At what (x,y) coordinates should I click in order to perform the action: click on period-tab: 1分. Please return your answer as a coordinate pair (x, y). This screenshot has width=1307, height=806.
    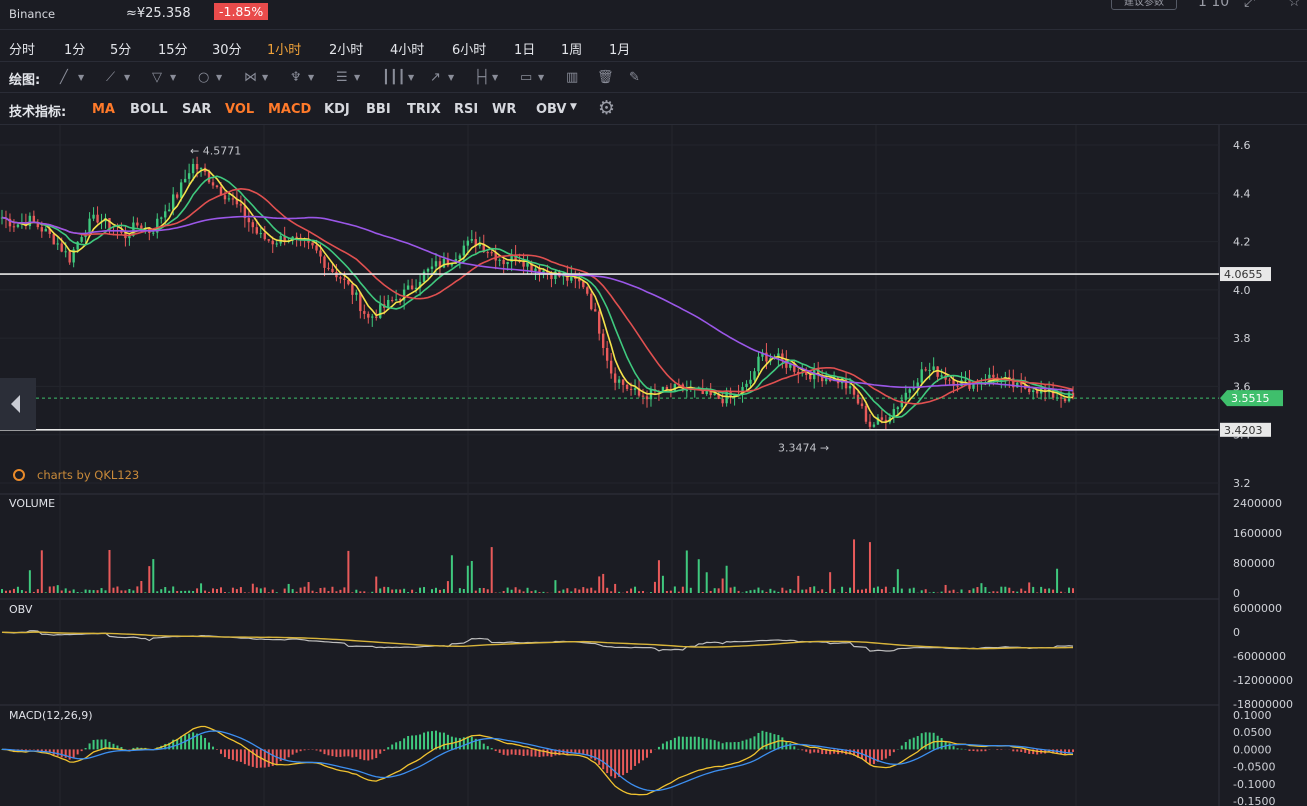
    Looking at the image, I should click on (74, 48).